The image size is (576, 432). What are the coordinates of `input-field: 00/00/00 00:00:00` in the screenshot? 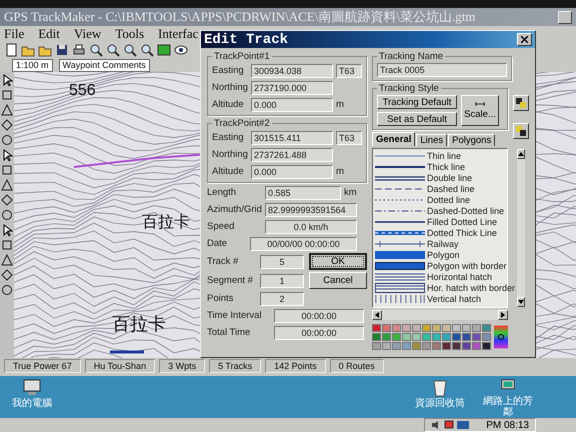 It's located at (303, 243).